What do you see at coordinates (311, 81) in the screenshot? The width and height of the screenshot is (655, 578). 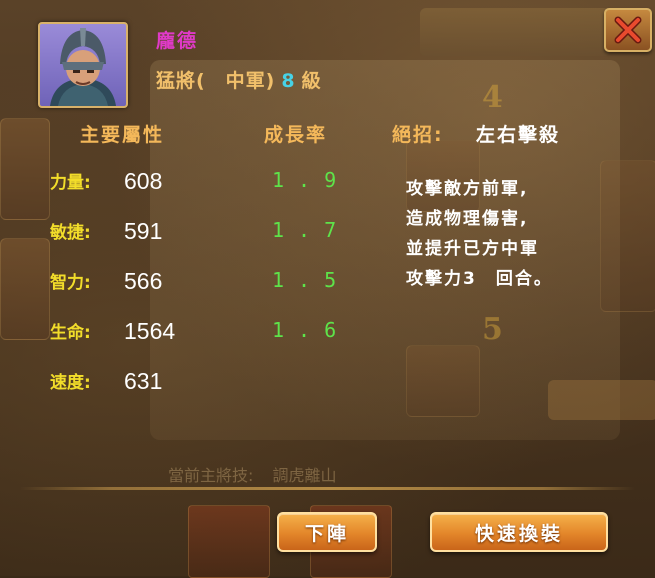 I see `level-unit: 級` at bounding box center [311, 81].